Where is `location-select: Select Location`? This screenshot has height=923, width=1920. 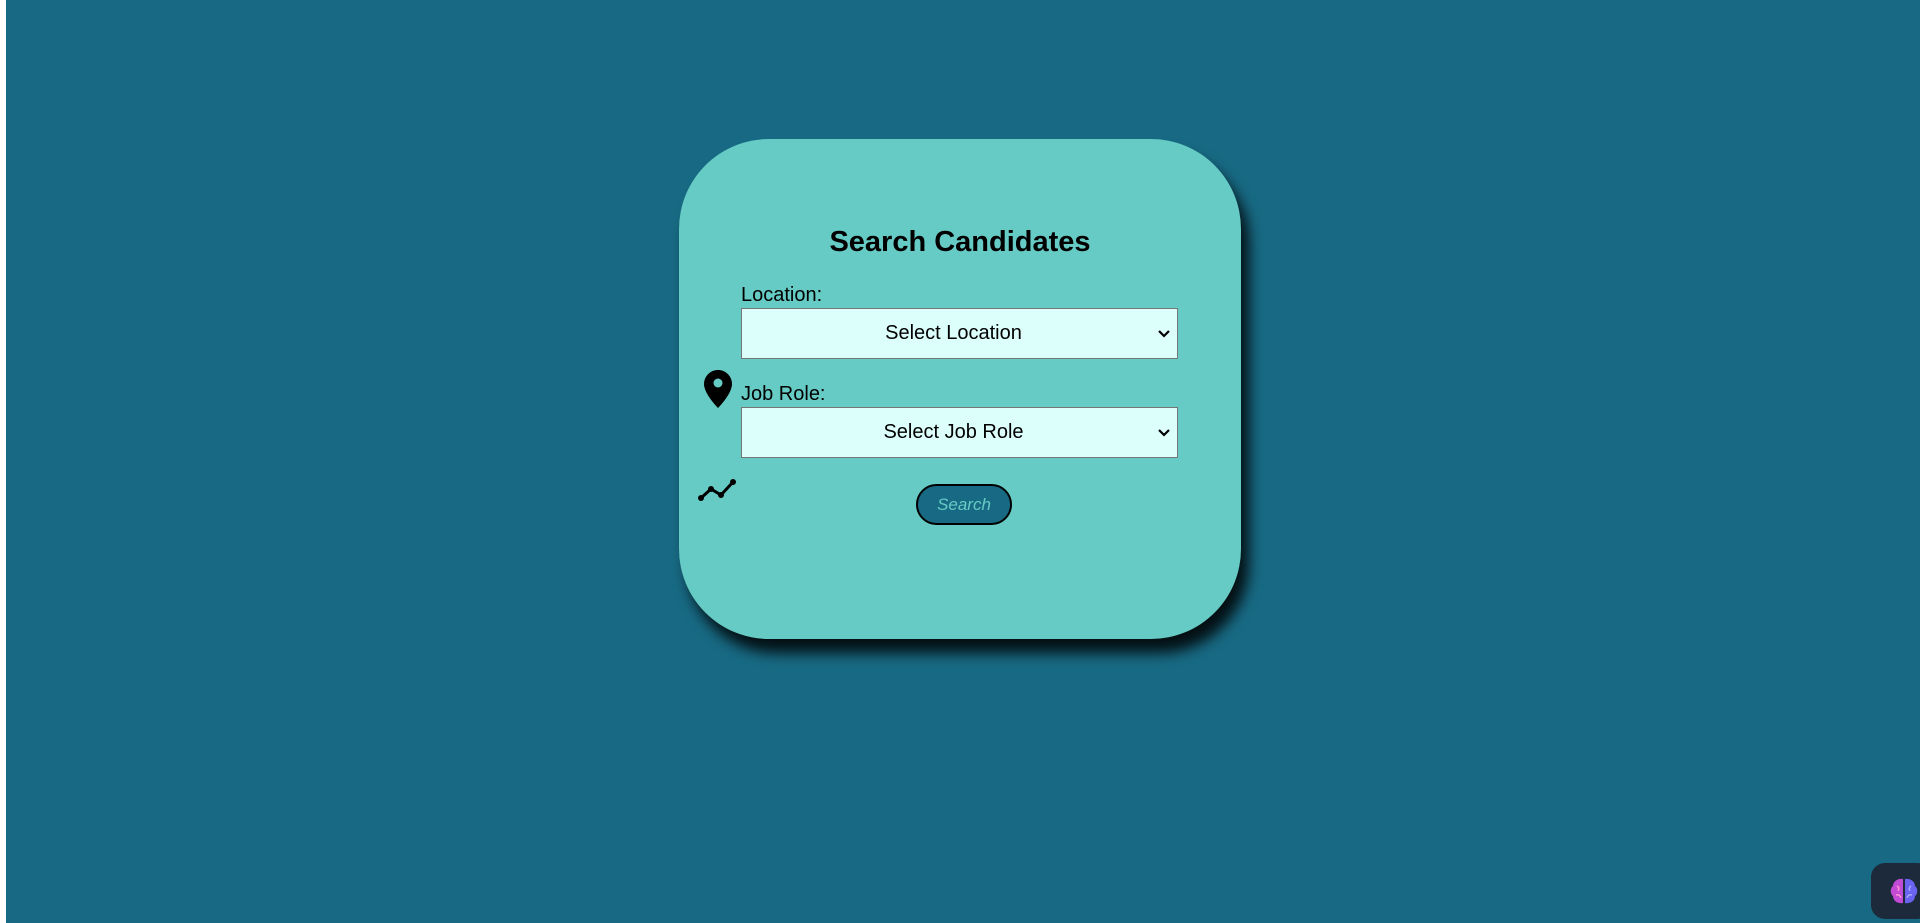
location-select: Select Location is located at coordinates (959, 333).